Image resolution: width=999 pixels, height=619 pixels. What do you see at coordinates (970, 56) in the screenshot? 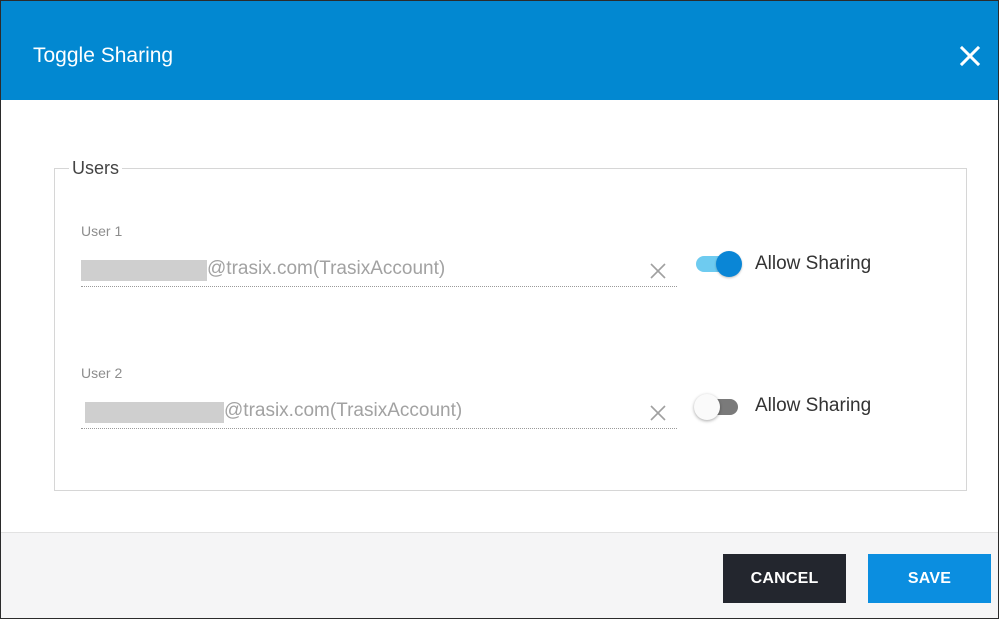
I see `close-icon` at bounding box center [970, 56].